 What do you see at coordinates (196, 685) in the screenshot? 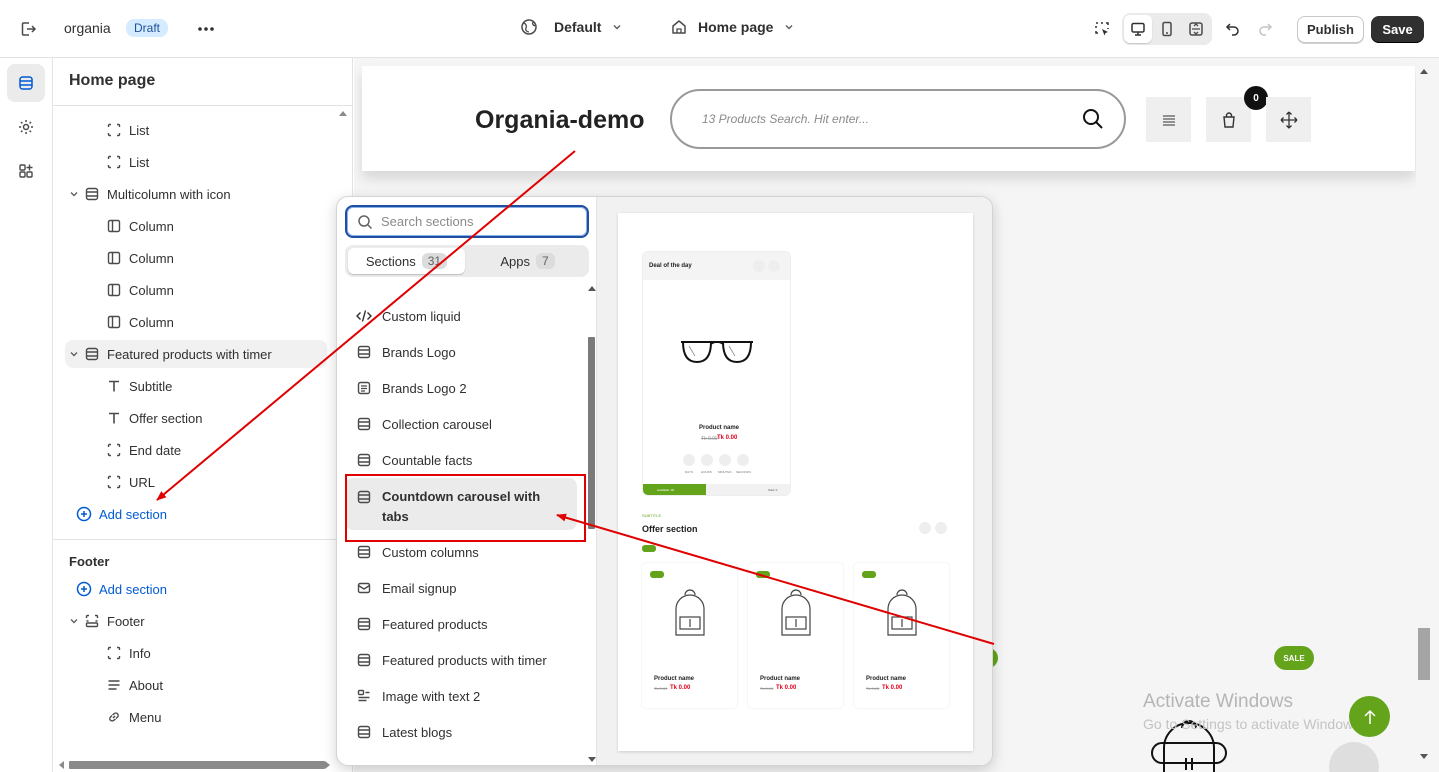
I see `tree-item-about: About` at bounding box center [196, 685].